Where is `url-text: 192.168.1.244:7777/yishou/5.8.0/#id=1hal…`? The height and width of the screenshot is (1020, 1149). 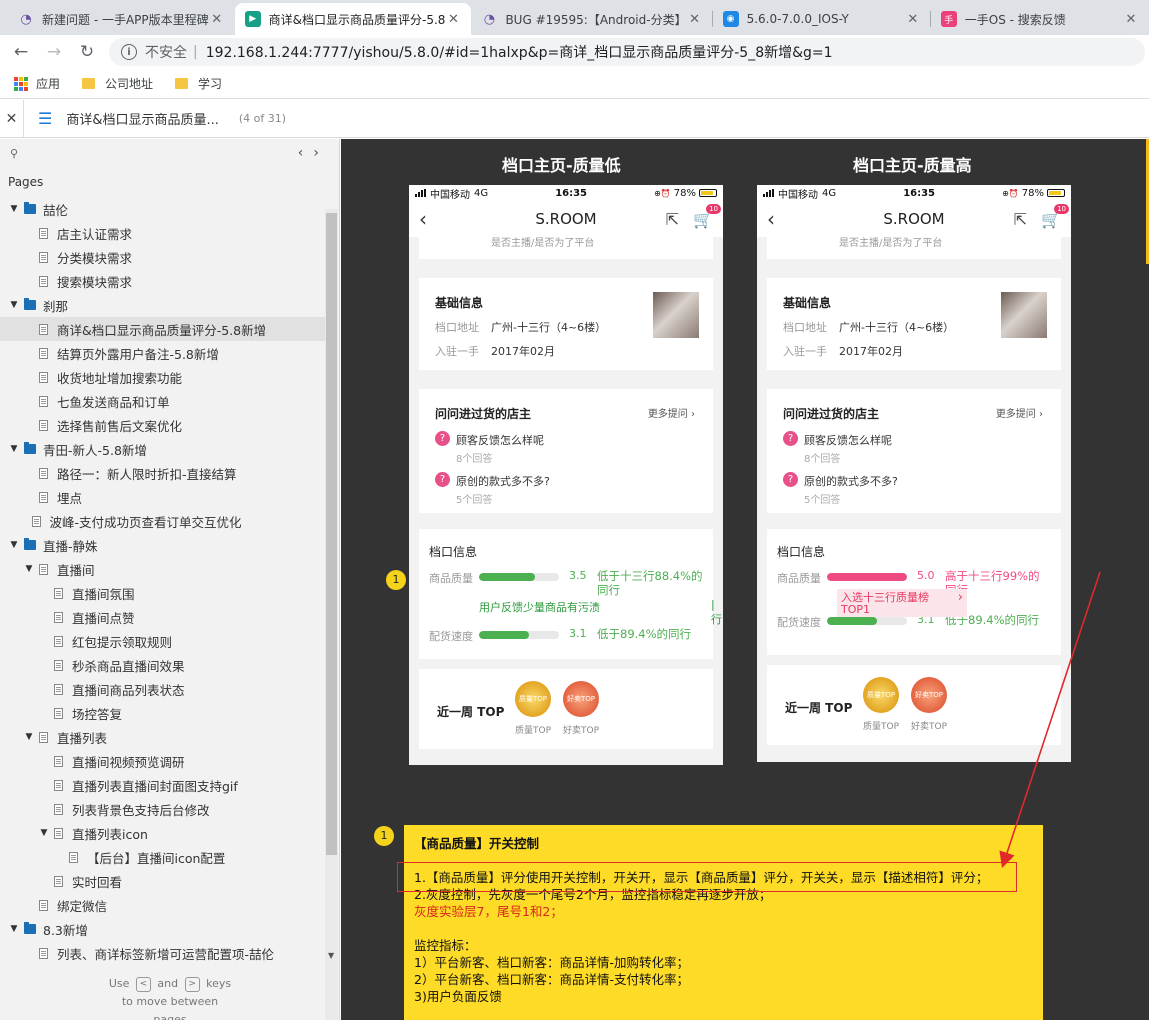
url-text: 192.168.1.244:7777/yishou/5.8.0/#id=1hal… is located at coordinates (519, 52).